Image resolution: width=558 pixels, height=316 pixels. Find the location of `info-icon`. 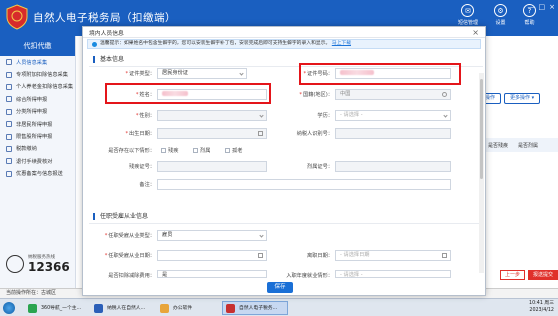

info-icon is located at coordinates (94, 44).